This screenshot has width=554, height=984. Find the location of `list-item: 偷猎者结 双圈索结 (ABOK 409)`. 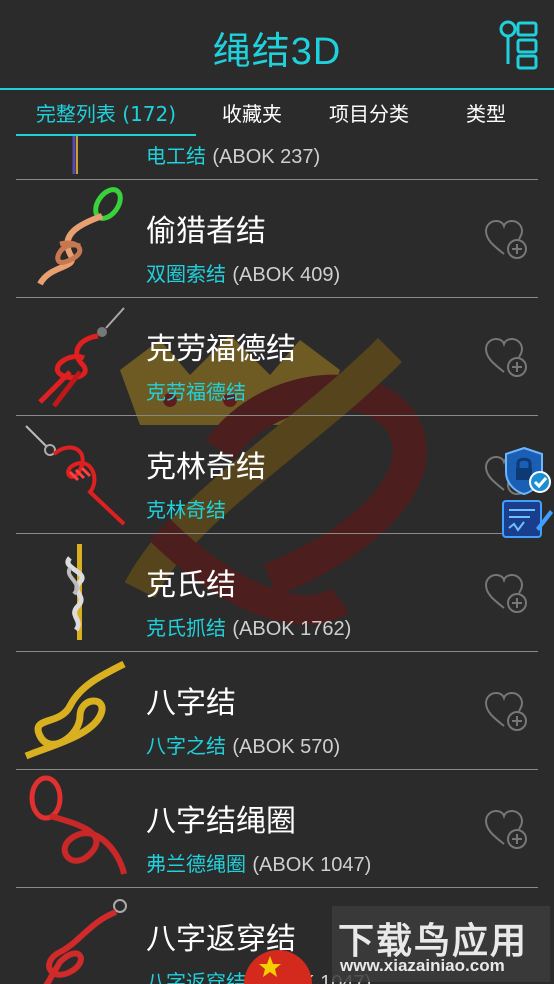

list-item: 偷猎者结 双圈索结 (ABOK 409) is located at coordinates (277, 239).